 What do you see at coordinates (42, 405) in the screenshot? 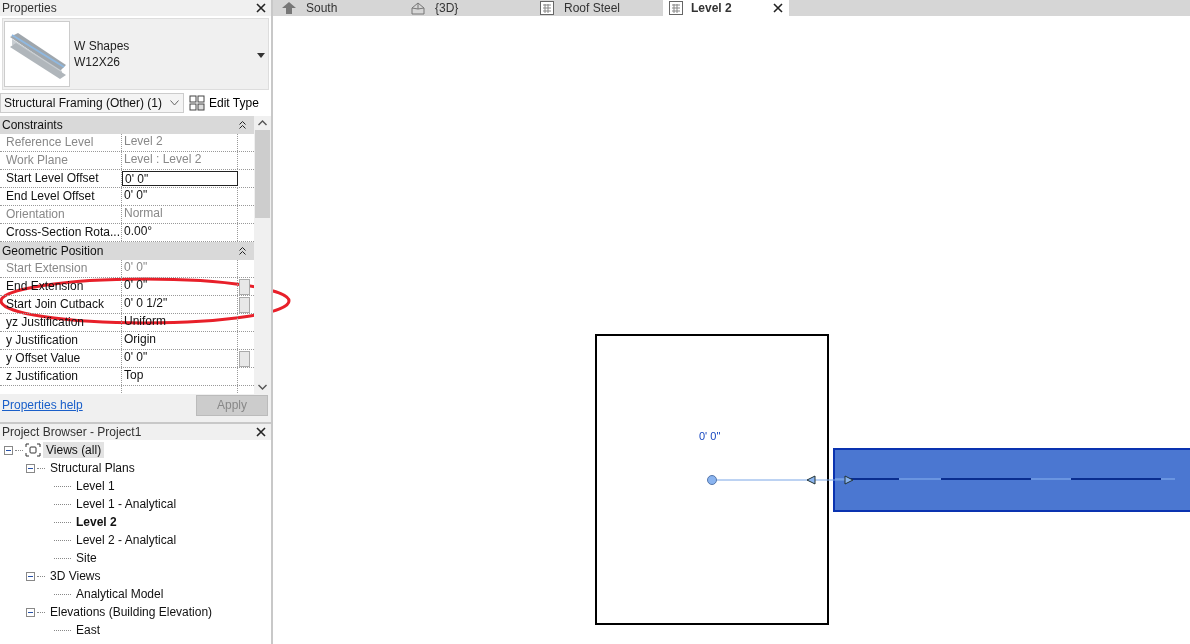
I see `properties-help-link: Properties help` at bounding box center [42, 405].